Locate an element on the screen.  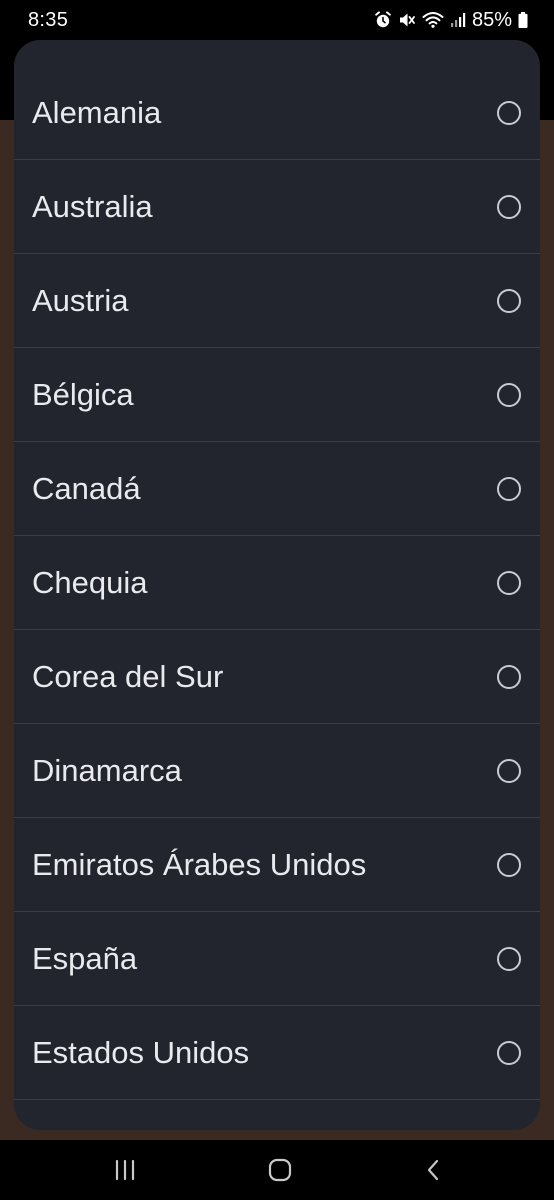
list-item: Emiratos Árabes Unidos is located at coordinates (277, 865).